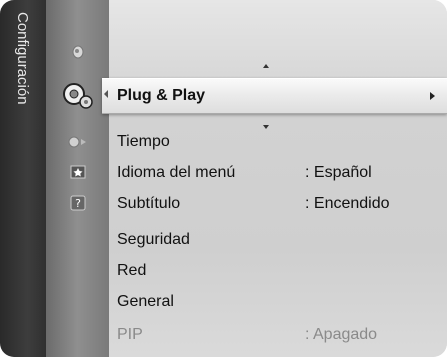 This screenshot has height=357, width=447. I want to click on setup-icon, so click(77, 97).